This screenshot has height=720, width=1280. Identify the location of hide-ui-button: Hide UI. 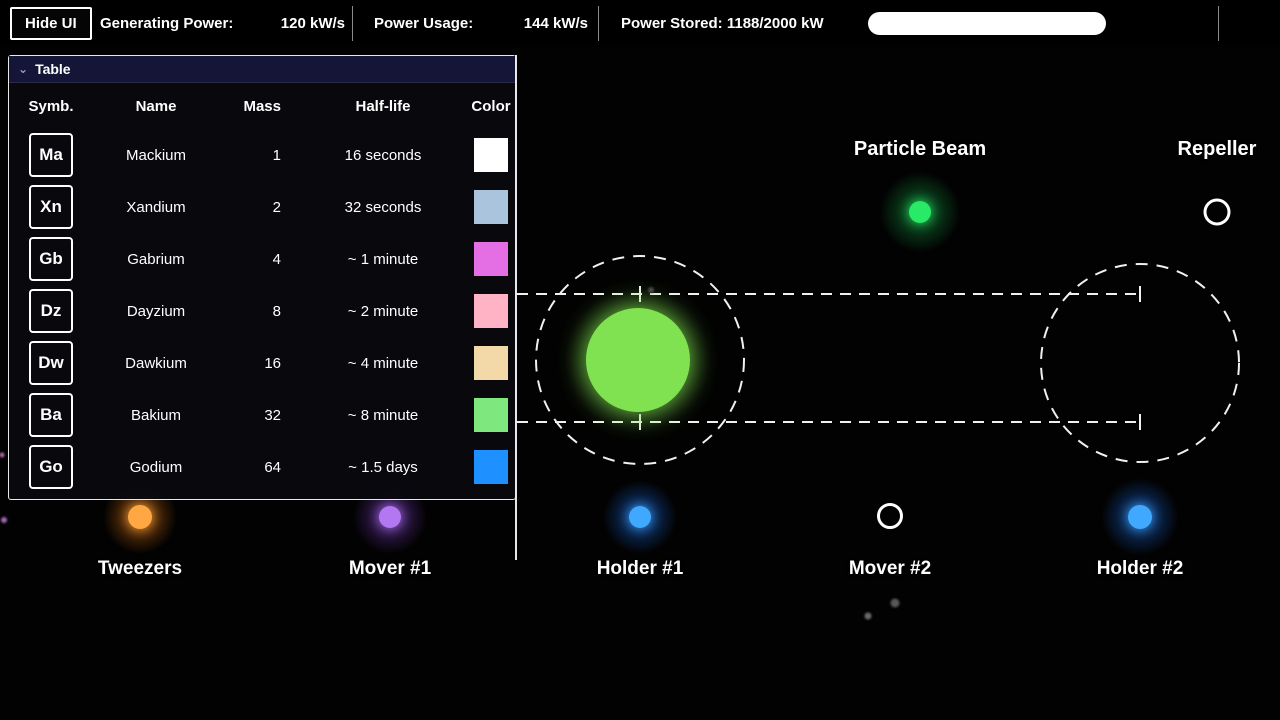
(51, 23).